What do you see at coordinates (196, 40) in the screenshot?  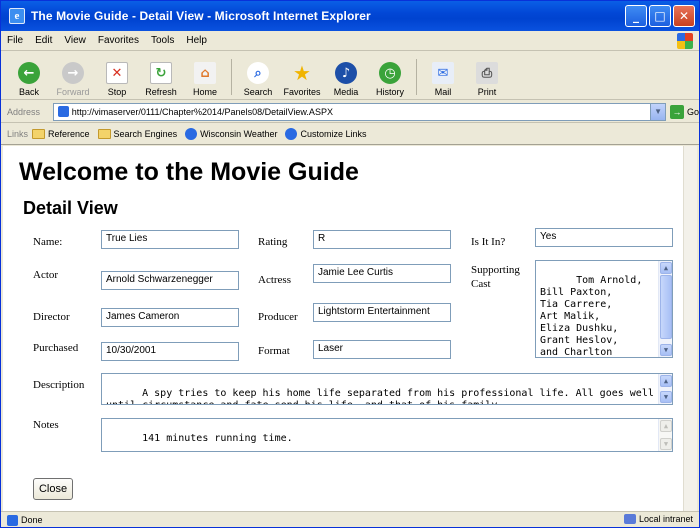 I see `menu-help: Help` at bounding box center [196, 40].